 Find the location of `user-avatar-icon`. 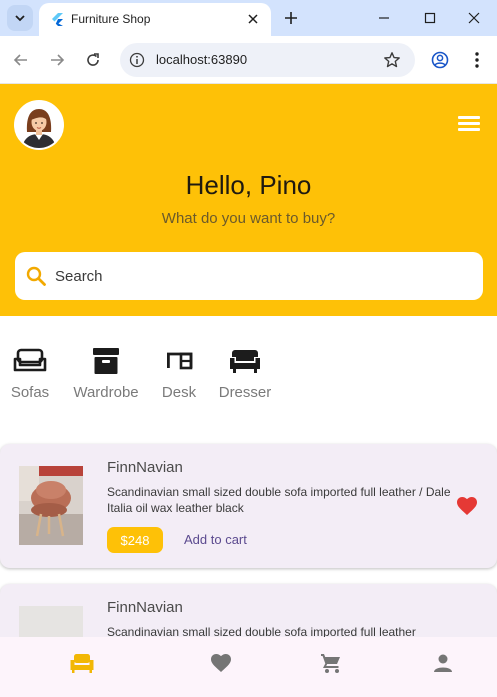

user-avatar-icon is located at coordinates (39, 125).